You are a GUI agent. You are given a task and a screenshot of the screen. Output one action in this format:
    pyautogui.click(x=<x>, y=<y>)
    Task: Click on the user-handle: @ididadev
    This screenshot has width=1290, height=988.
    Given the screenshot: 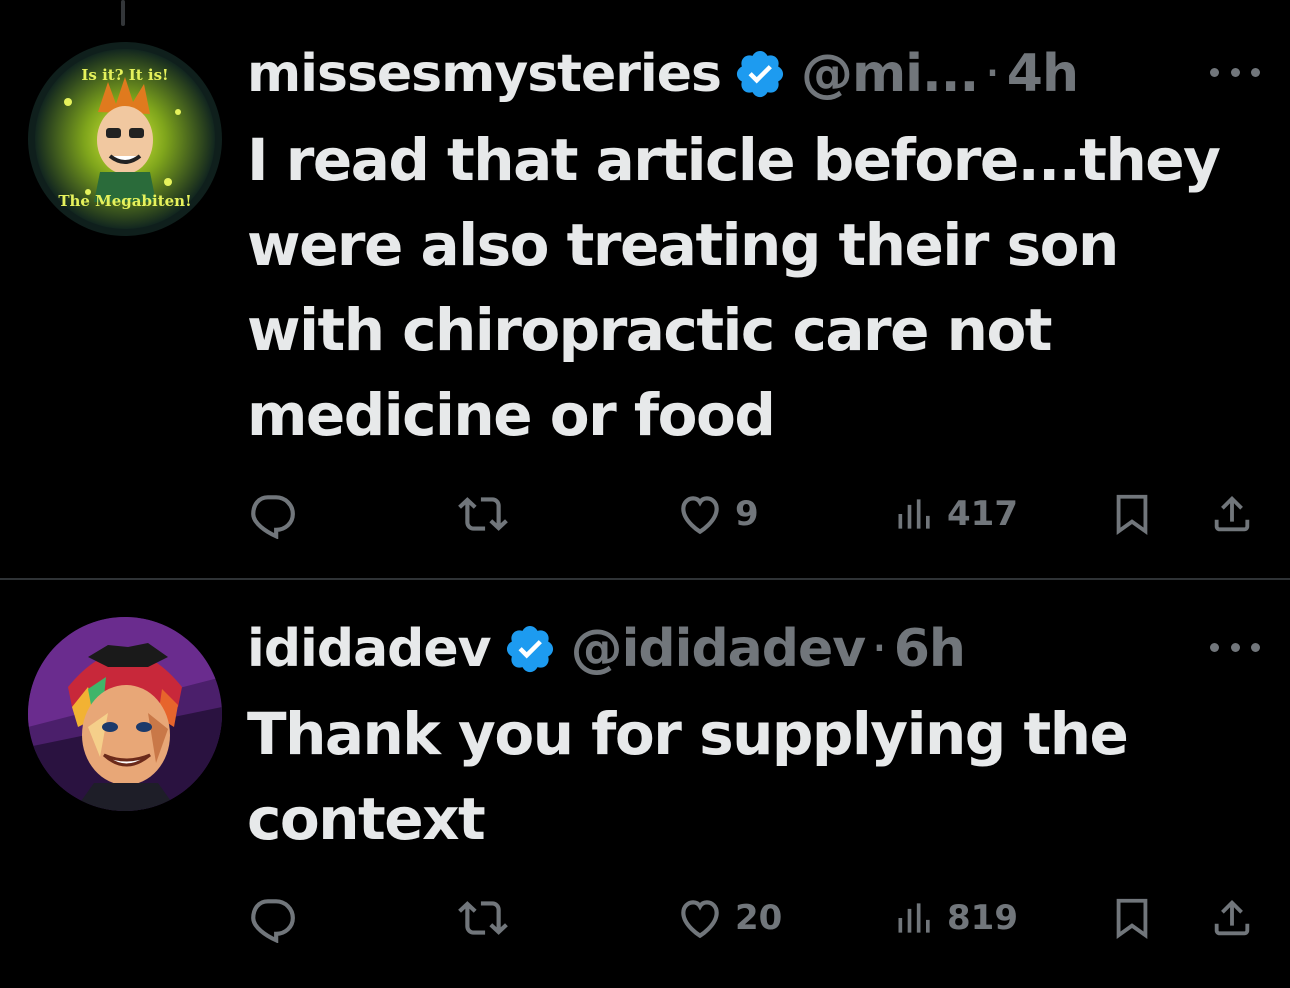 What is the action you would take?
    pyautogui.click(x=719, y=649)
    